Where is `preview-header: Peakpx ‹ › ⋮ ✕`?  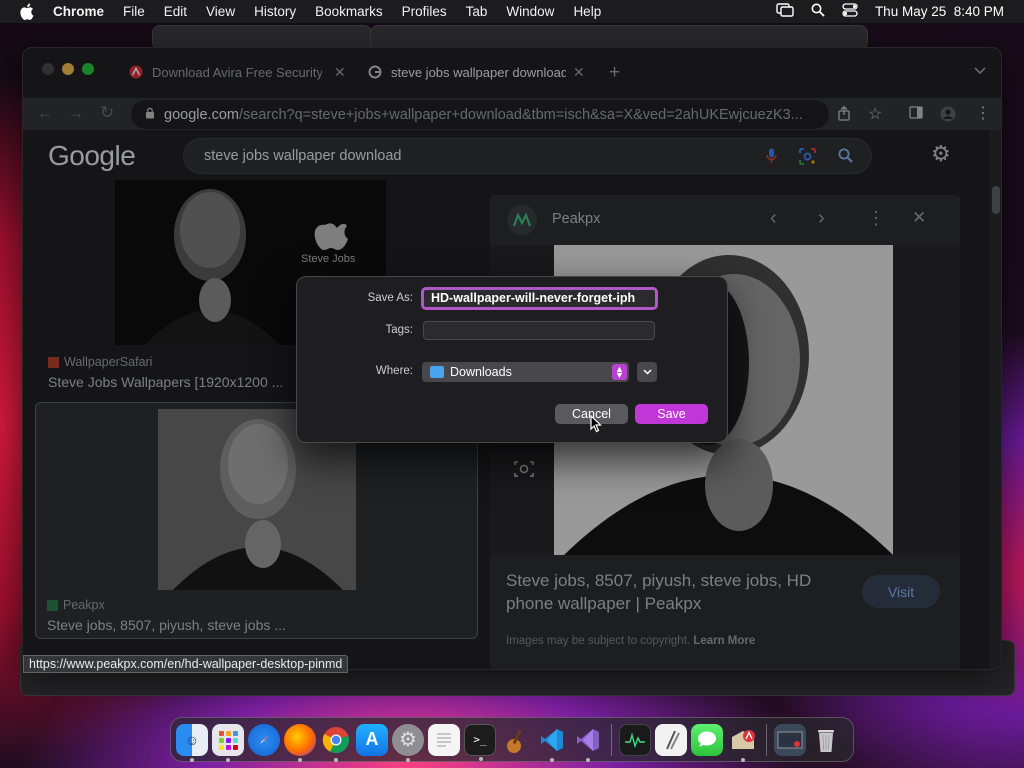 preview-header: Peakpx ‹ › ⋮ ✕ is located at coordinates (725, 220).